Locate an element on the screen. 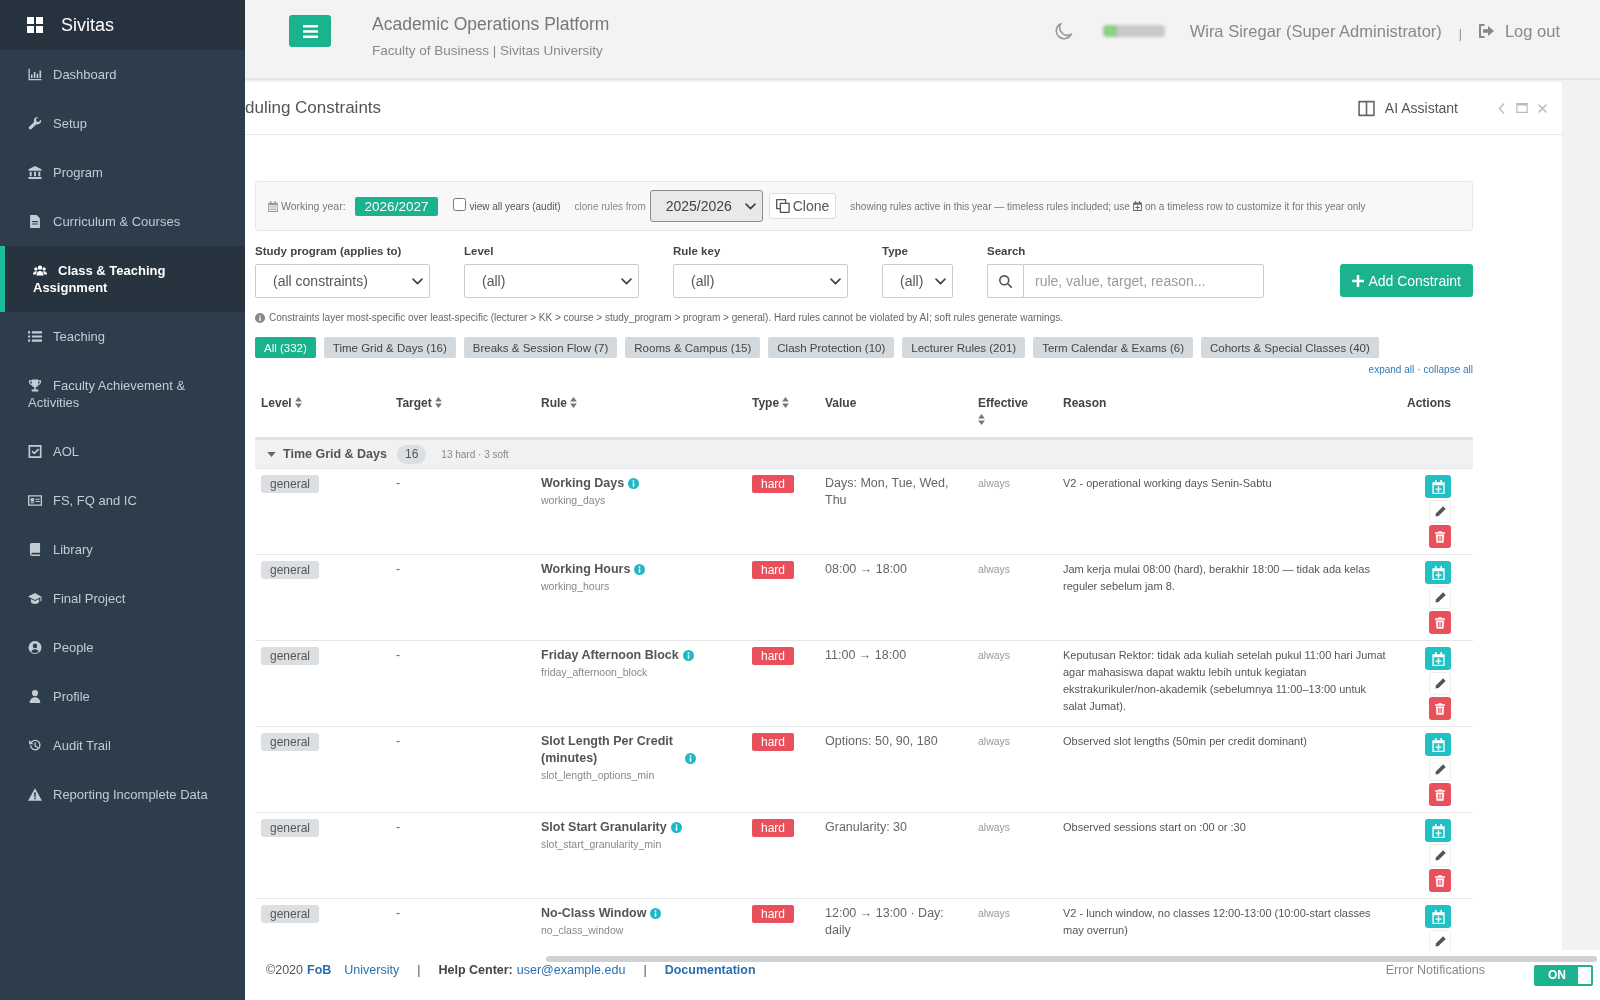 The image size is (1600, 1000). search-icon is located at coordinates (1005, 281).